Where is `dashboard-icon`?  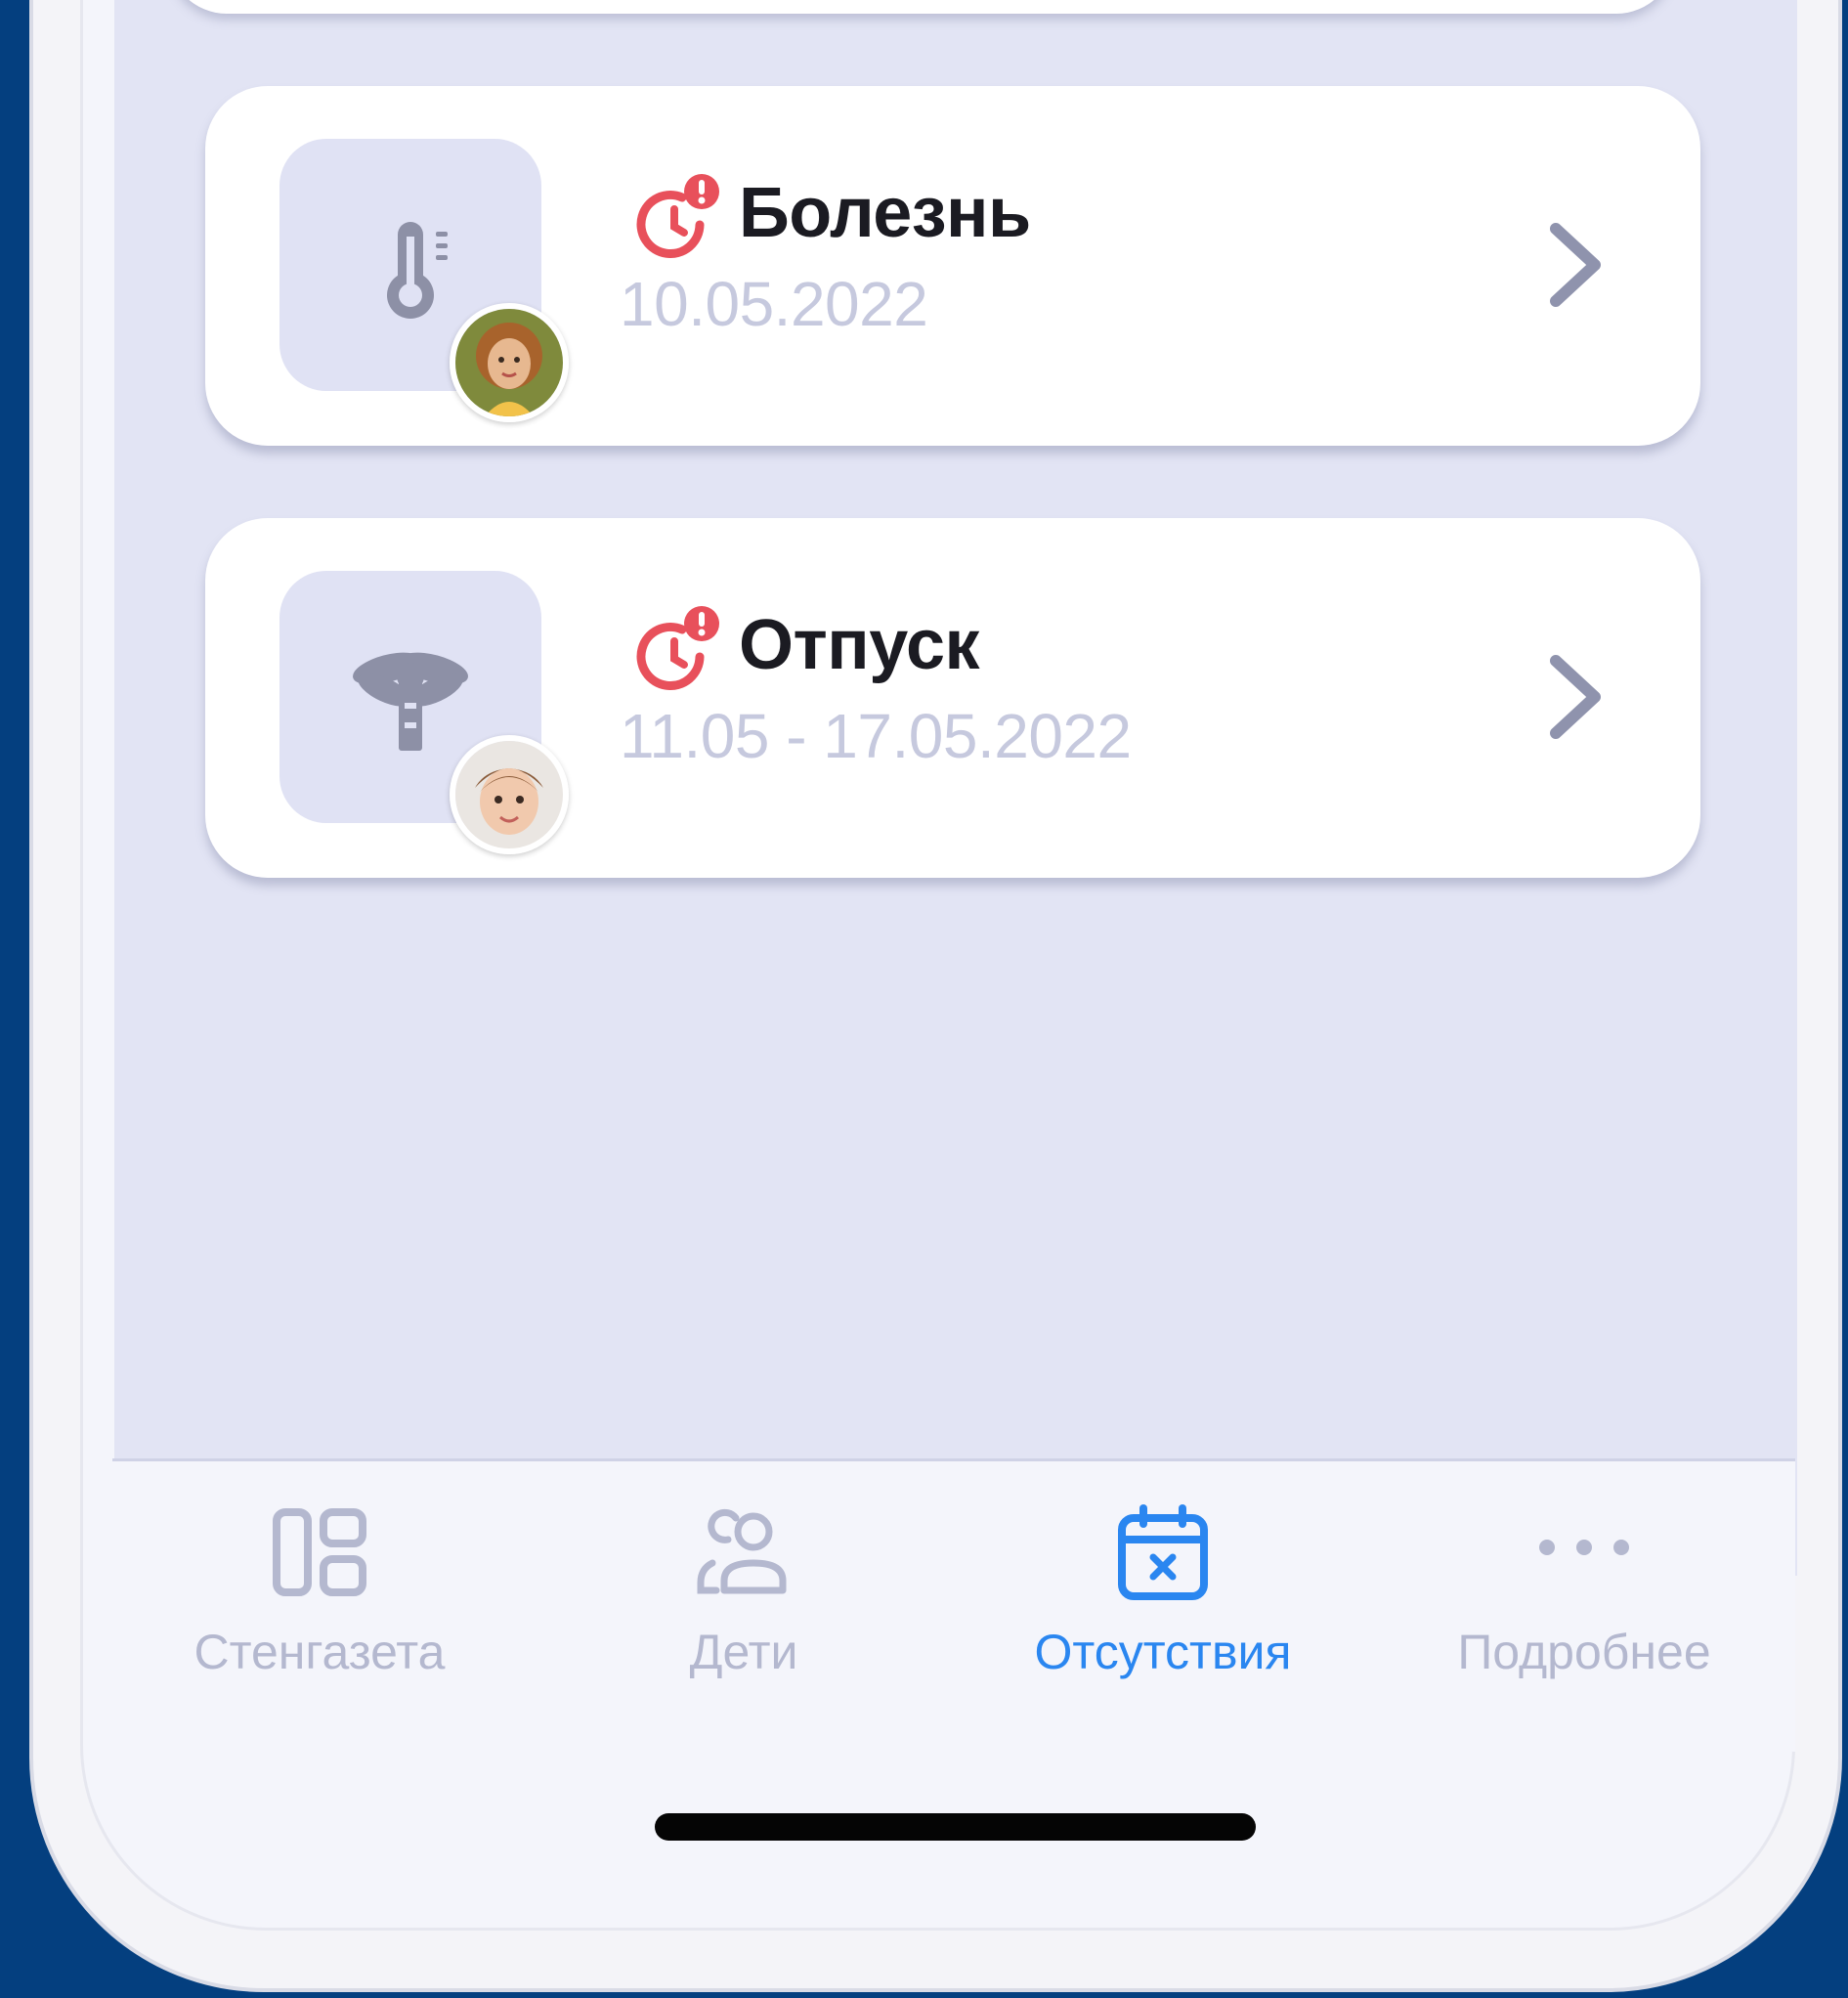 dashboard-icon is located at coordinates (319, 1552).